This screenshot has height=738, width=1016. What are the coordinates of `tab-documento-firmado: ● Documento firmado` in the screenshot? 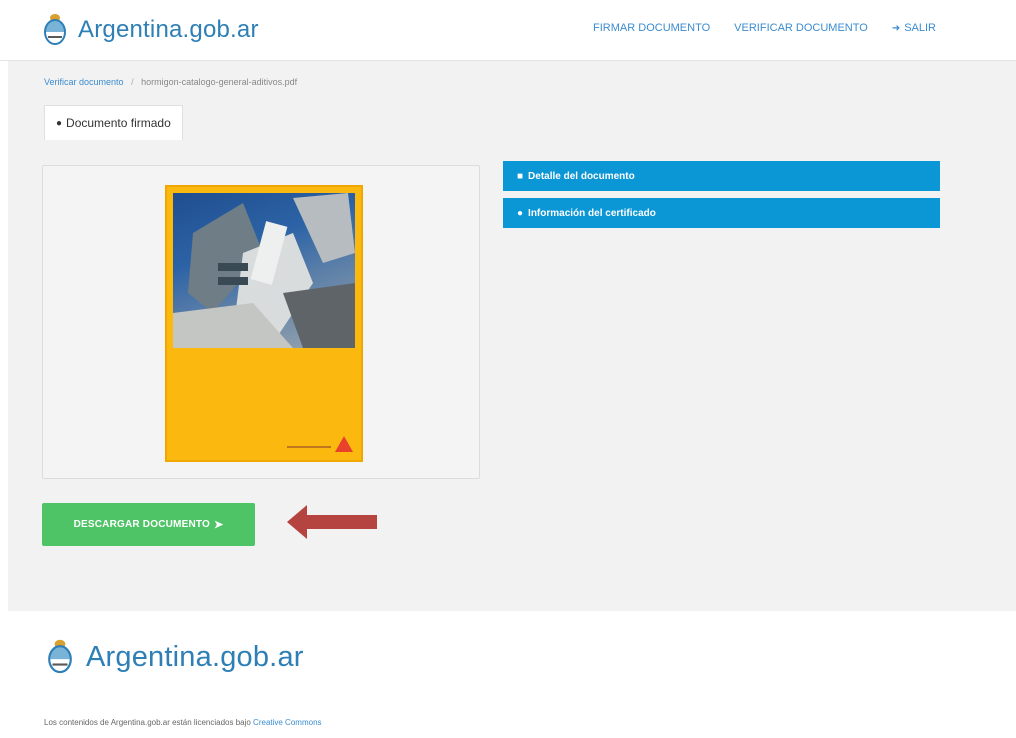 It's located at (113, 122).